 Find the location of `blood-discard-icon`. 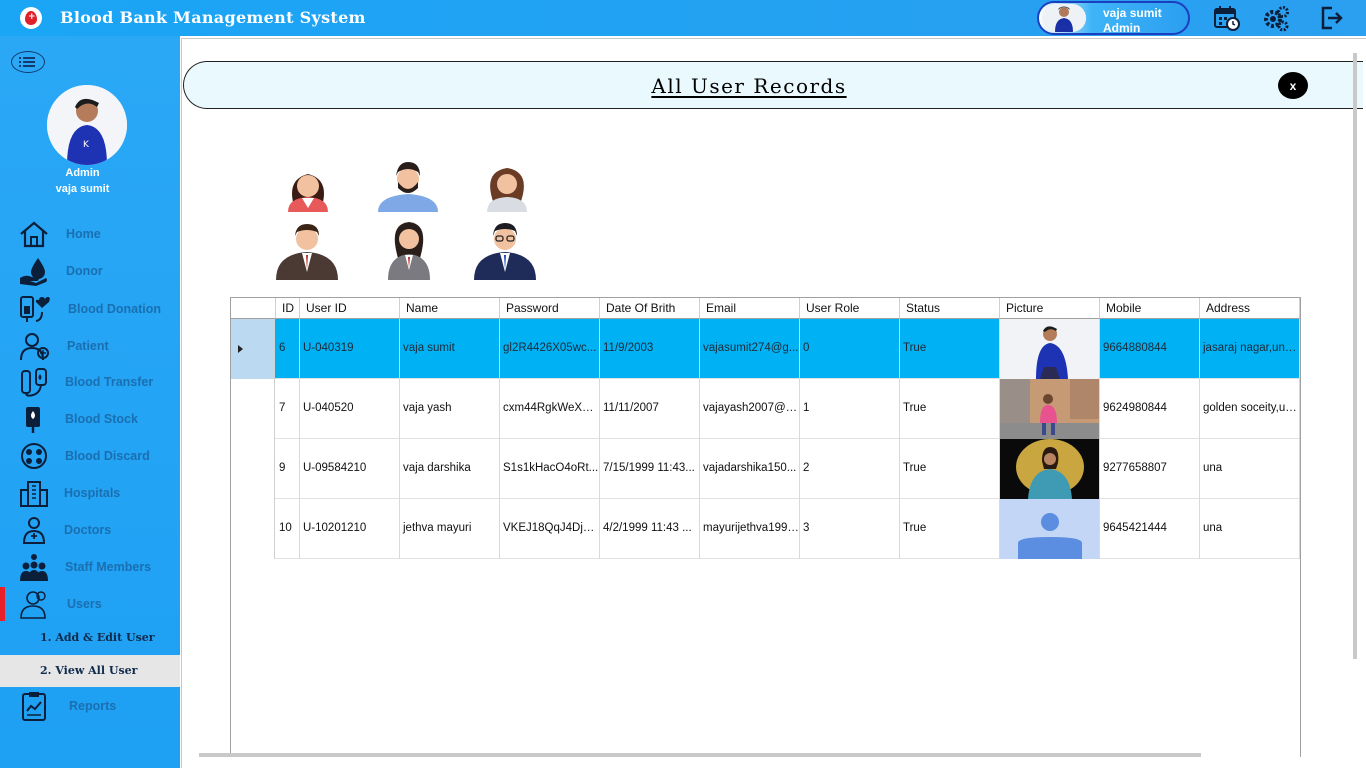

blood-discard-icon is located at coordinates (34, 456).